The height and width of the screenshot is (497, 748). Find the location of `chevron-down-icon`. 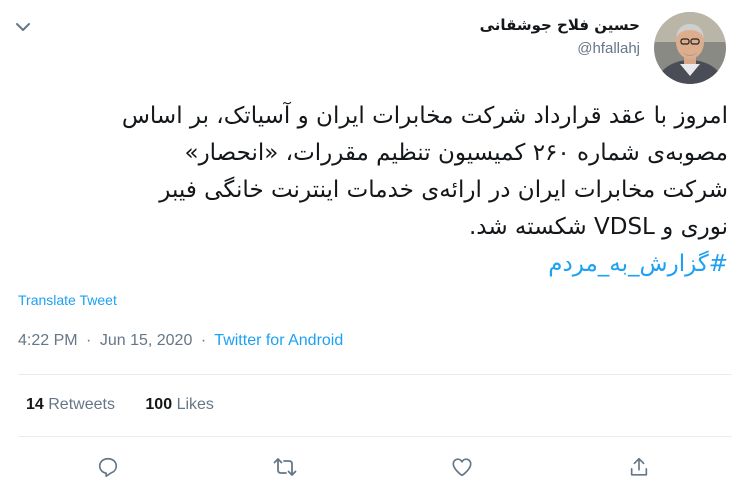

chevron-down-icon is located at coordinates (23, 27).